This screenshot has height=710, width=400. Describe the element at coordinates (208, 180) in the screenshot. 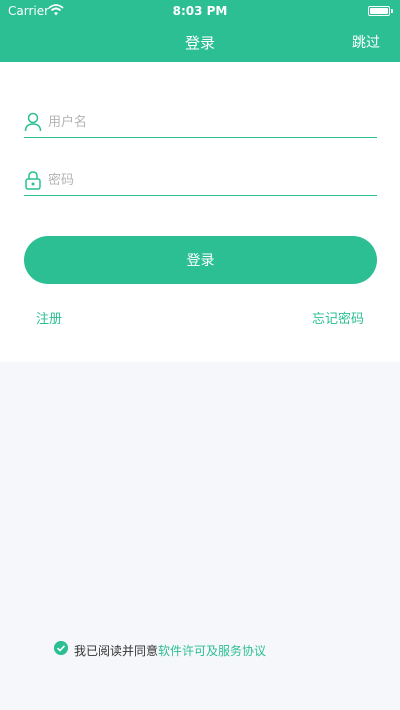

I see `password-input` at that location.